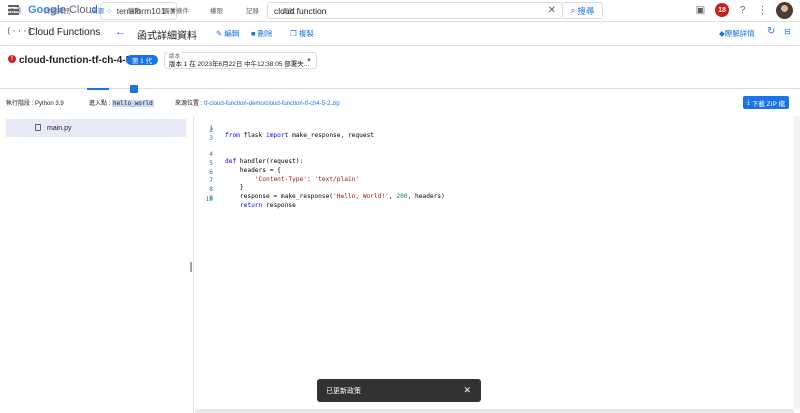 The image size is (800, 413). What do you see at coordinates (494, 411) in the screenshot?
I see `horizontal-scrollbar` at bounding box center [494, 411].